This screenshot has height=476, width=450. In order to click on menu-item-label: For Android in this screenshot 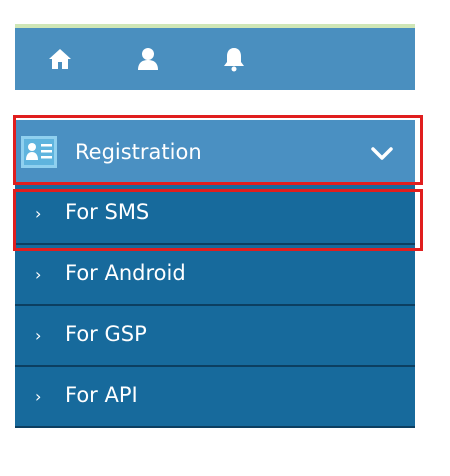, I will do `click(125, 273)`.